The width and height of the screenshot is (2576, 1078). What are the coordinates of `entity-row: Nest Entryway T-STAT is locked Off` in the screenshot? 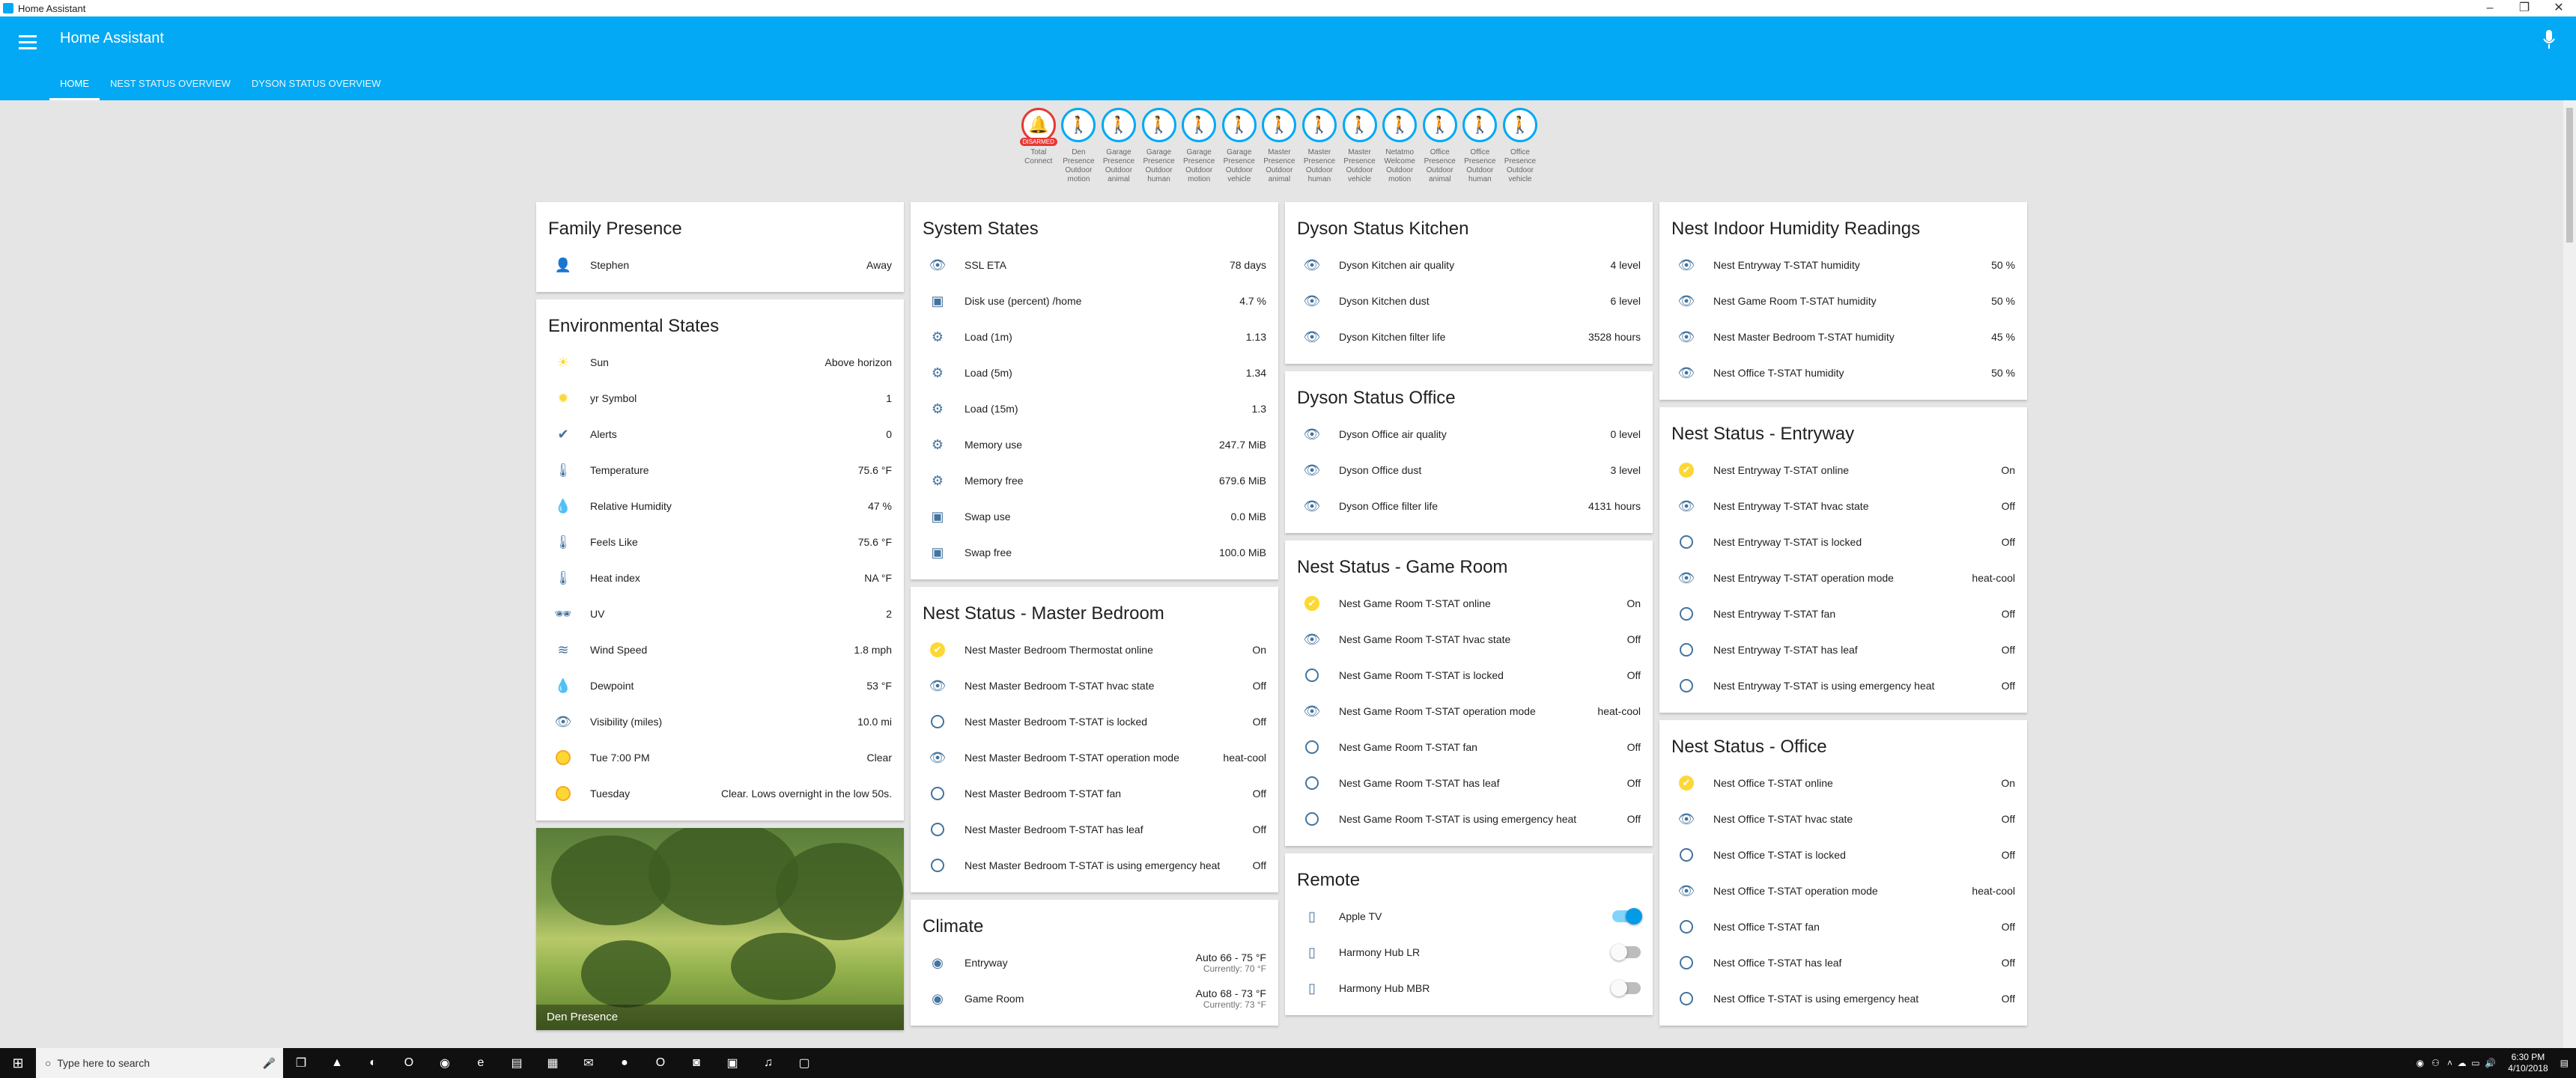 It's located at (1843, 542).